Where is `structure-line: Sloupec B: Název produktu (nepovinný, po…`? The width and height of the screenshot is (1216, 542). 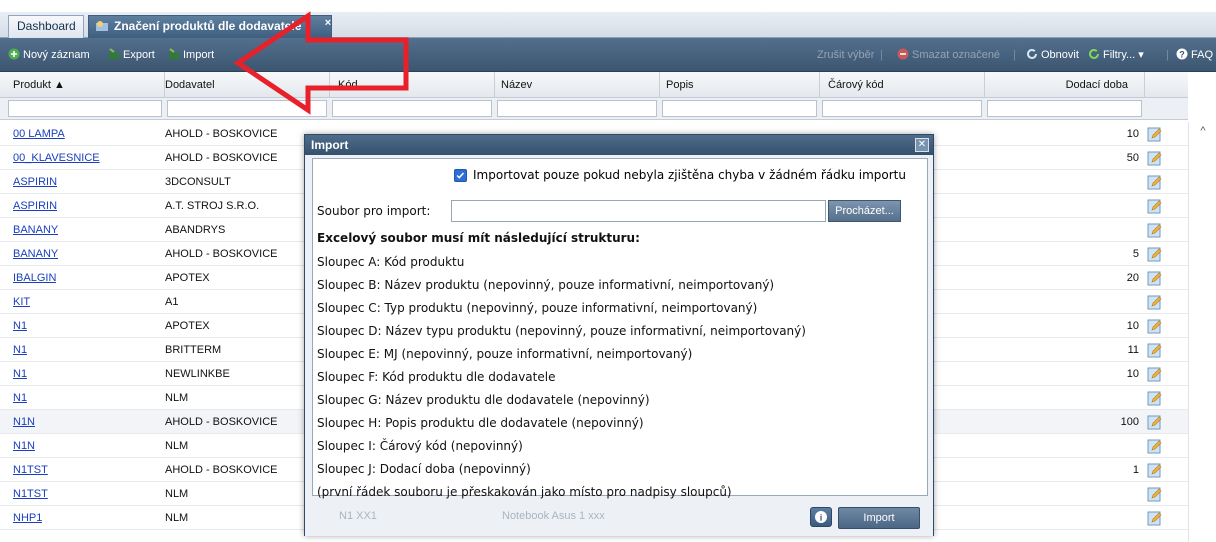 structure-line: Sloupec B: Název produktu (nepovinný, po… is located at coordinates (546, 285).